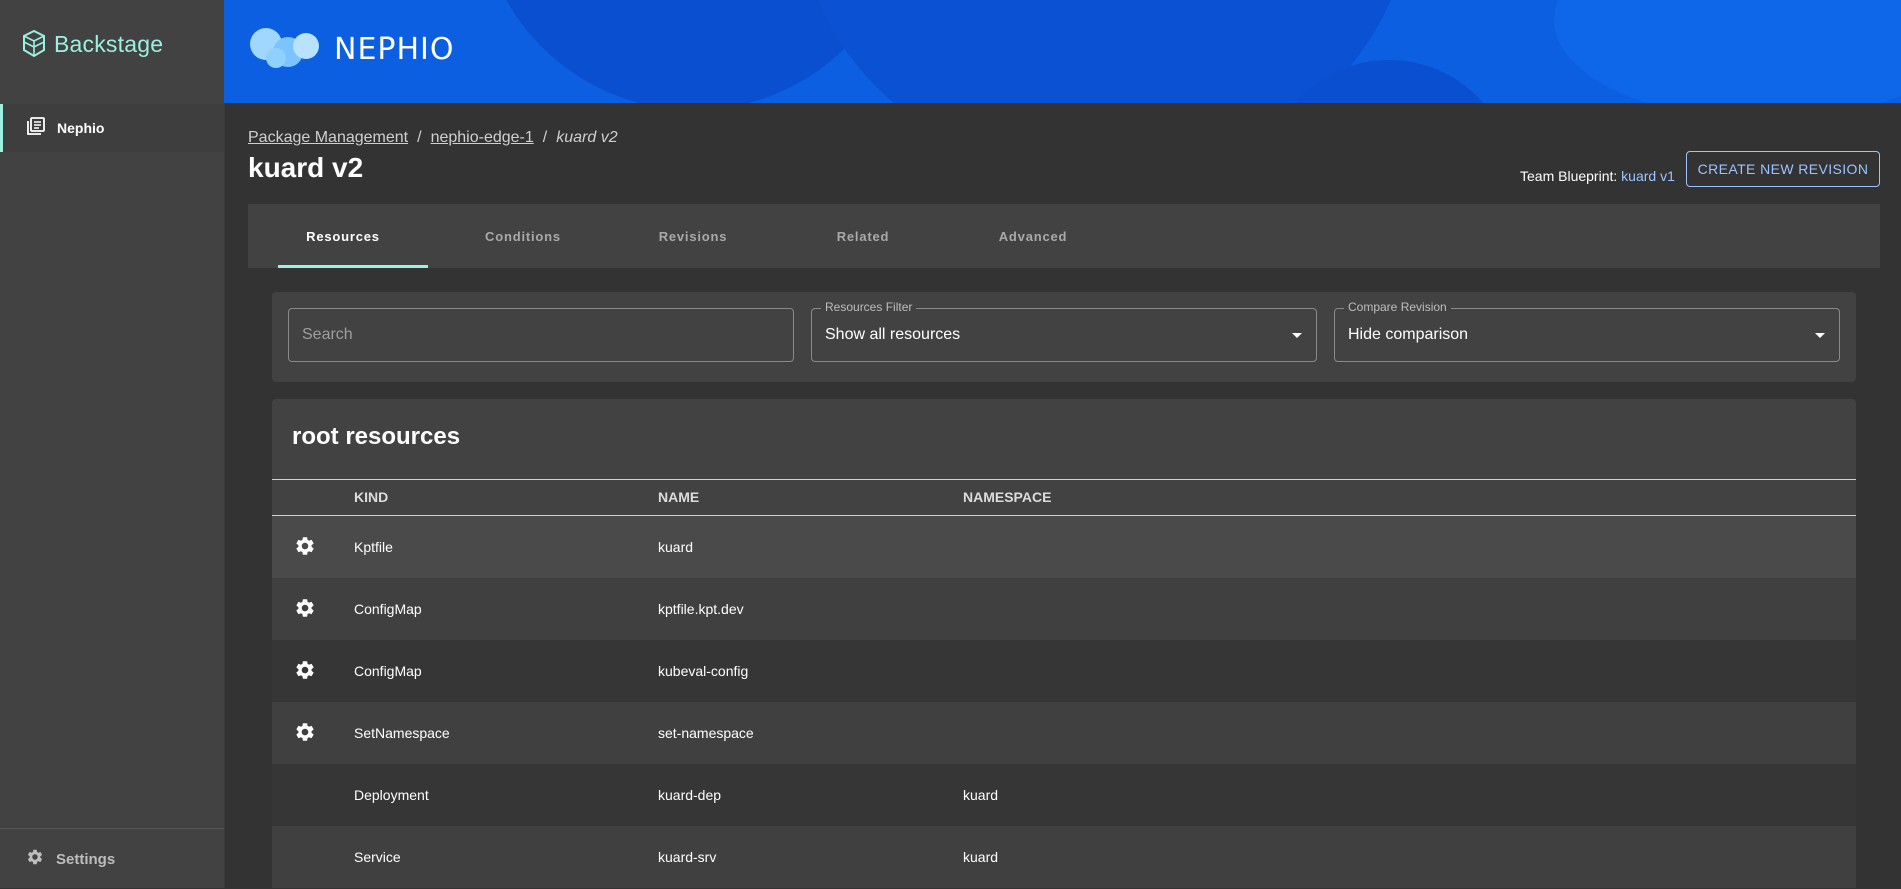 The image size is (1901, 889). I want to click on cell-name: set-namespace, so click(706, 733).